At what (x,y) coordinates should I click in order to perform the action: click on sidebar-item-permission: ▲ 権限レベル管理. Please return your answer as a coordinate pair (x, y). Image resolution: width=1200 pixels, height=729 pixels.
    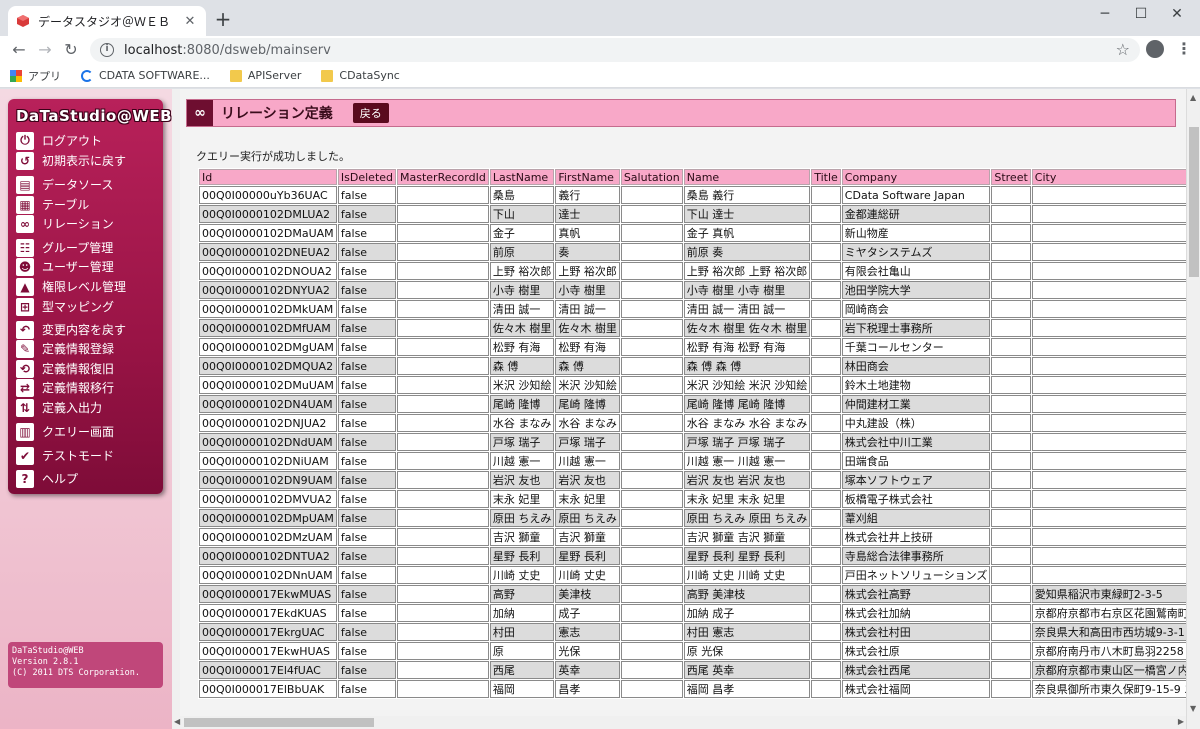
    Looking at the image, I should click on (71, 286).